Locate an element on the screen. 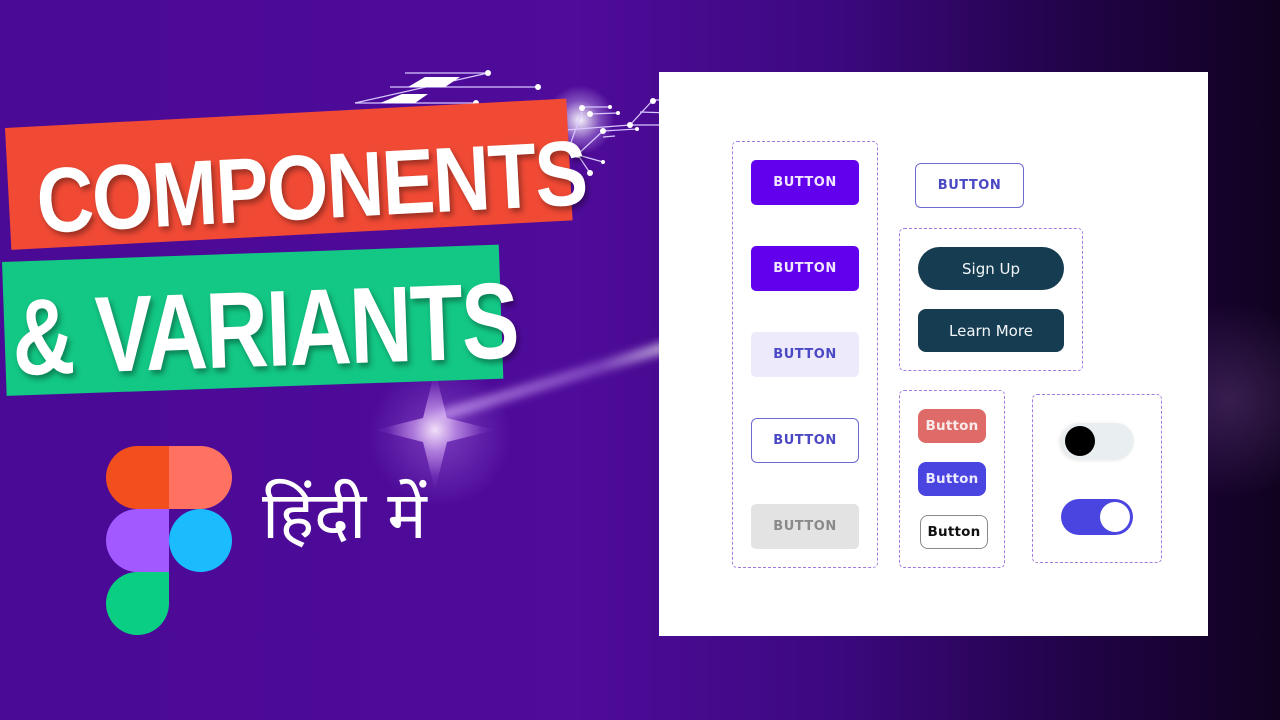 The width and height of the screenshot is (1280, 720). tonal-button: BUTTON is located at coordinates (805, 354).